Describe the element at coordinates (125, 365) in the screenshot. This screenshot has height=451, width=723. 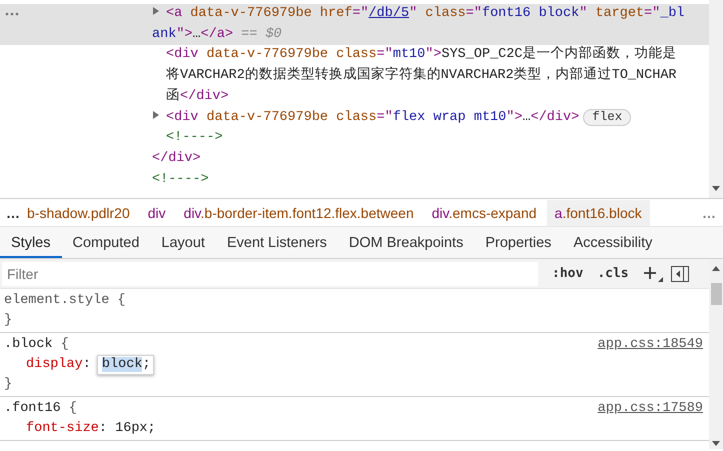
I see `value-editor: block;` at that location.